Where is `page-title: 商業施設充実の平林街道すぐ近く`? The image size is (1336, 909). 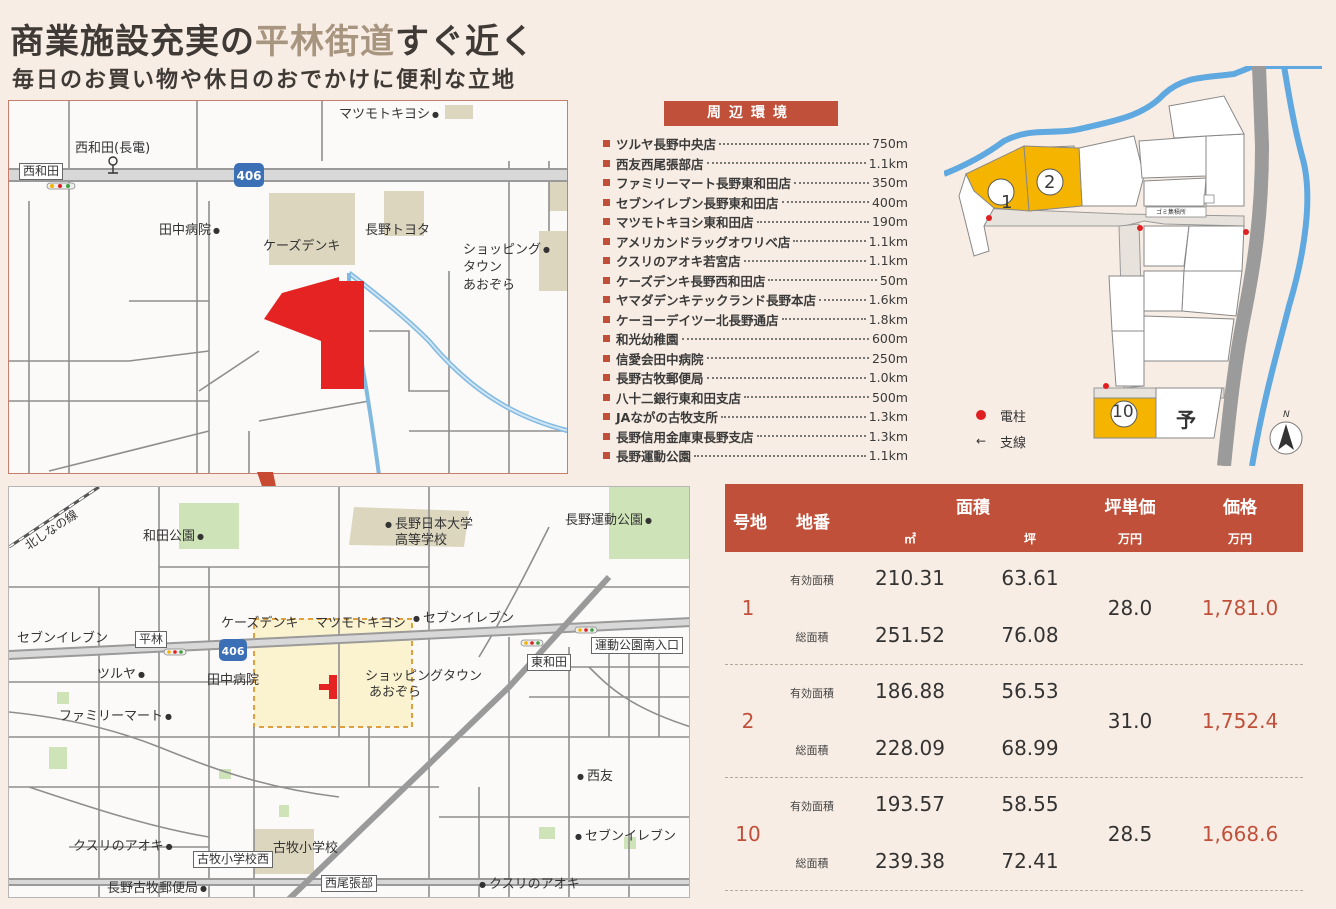
page-title: 商業施設充実の平林街道すぐ近く is located at coordinates (272, 42).